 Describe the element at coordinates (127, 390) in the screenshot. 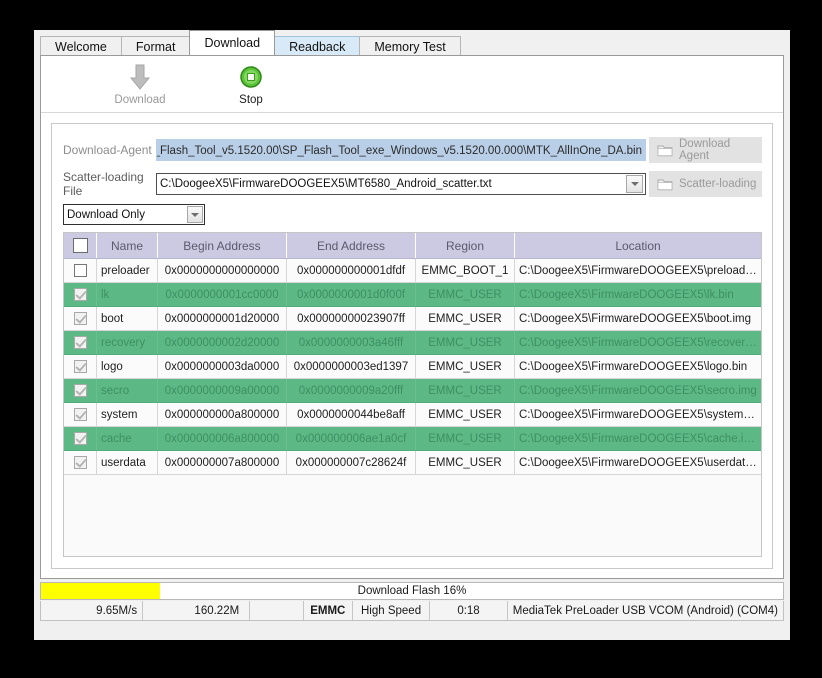

I see `cell-name: secro` at that location.